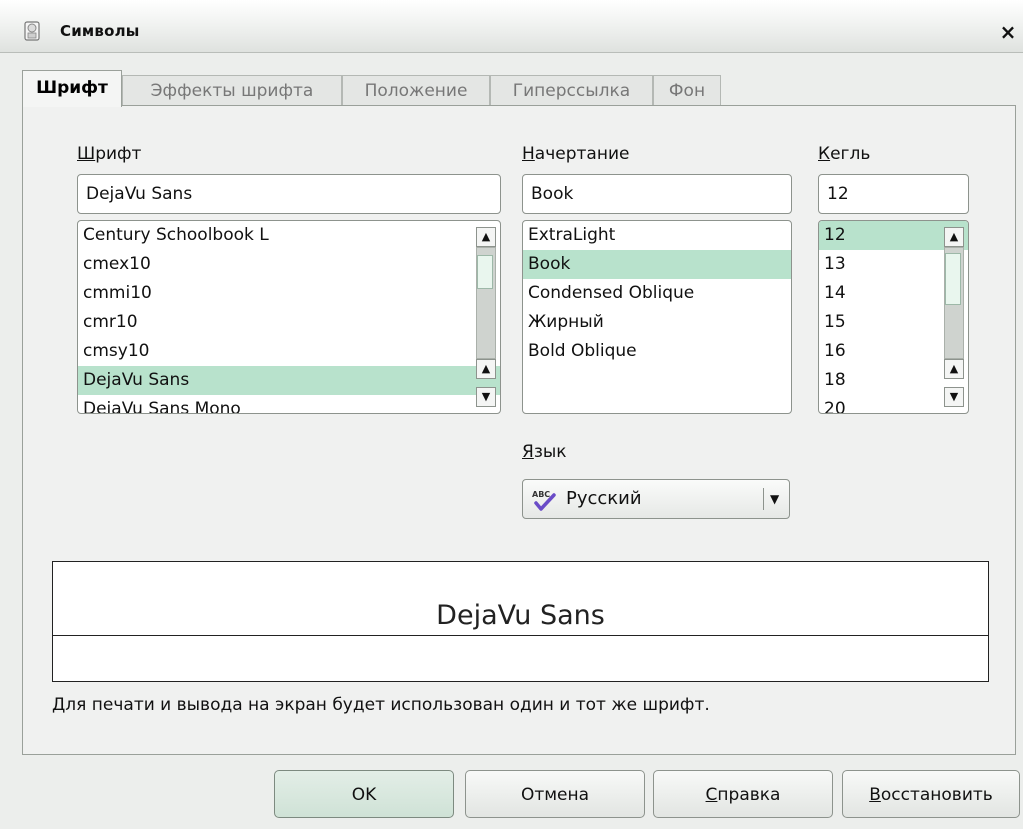 This screenshot has width=1023, height=829. I want to click on baseline, so click(520, 635).